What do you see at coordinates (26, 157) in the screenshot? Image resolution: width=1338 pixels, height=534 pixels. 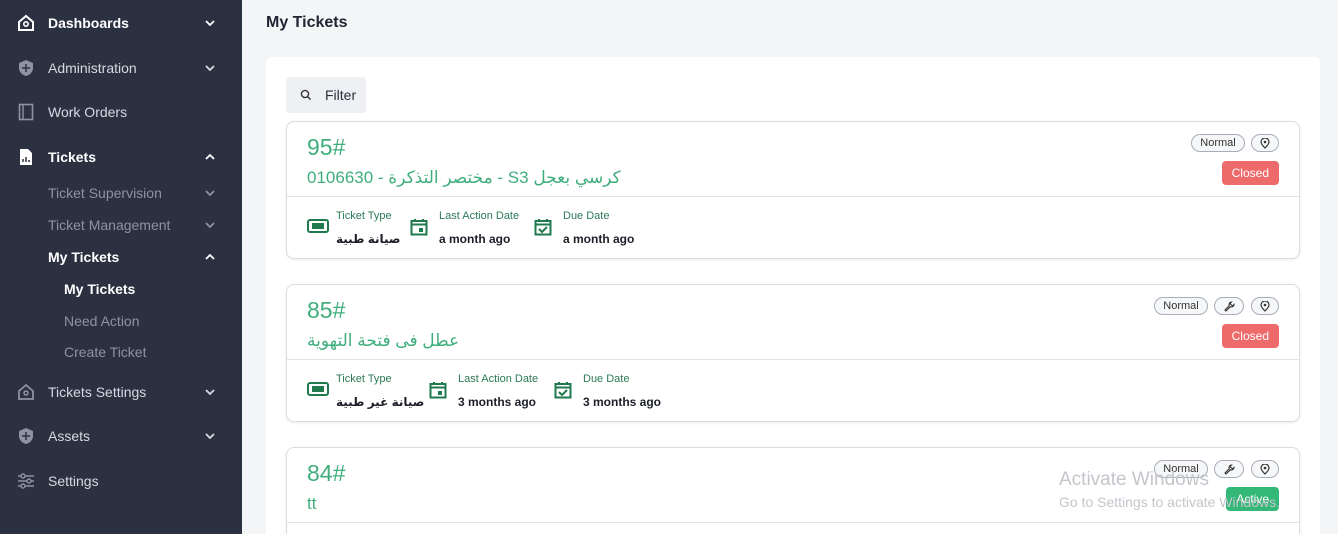 I see `file-chart-icon` at bounding box center [26, 157].